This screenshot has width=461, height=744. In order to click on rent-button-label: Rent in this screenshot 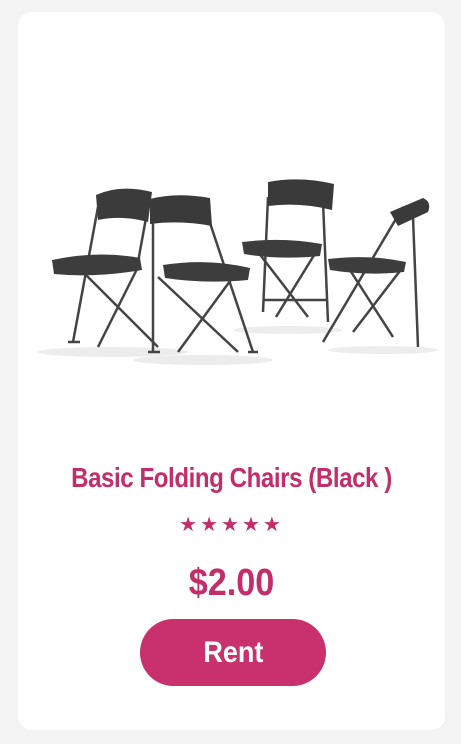, I will do `click(232, 652)`.